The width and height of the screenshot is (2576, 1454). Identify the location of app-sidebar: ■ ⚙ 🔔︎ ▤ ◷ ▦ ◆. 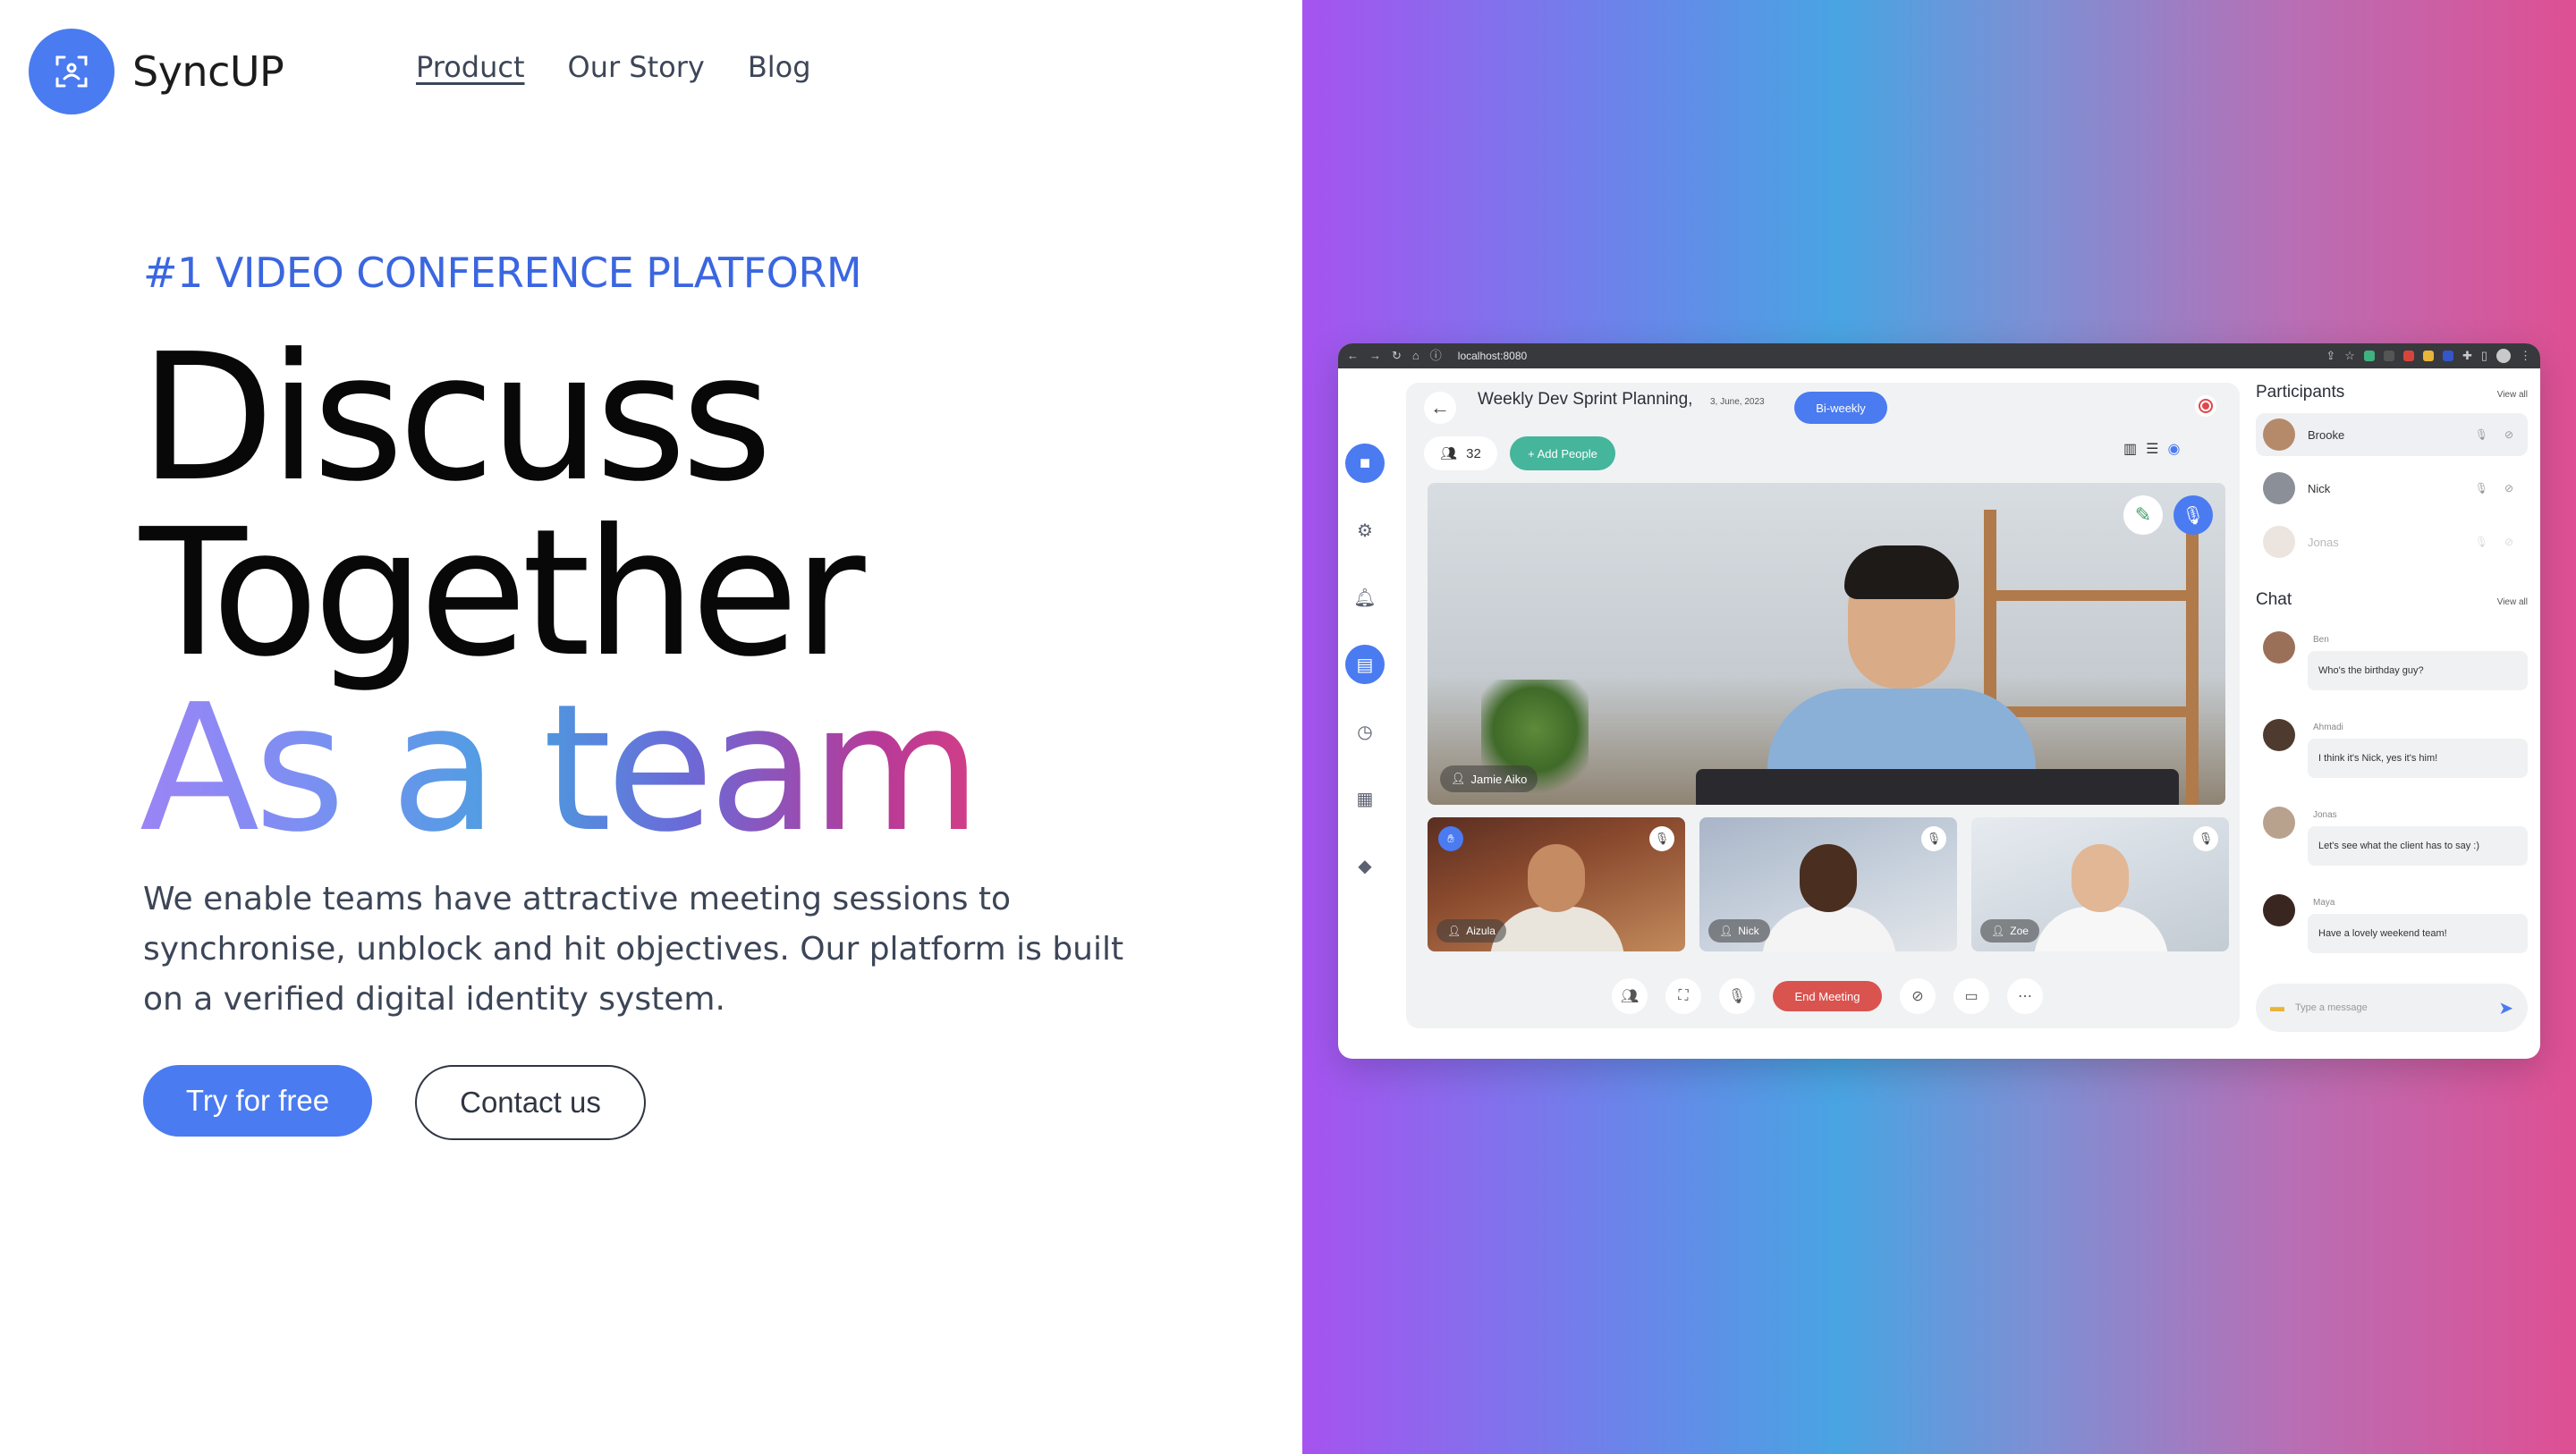
(1367, 679).